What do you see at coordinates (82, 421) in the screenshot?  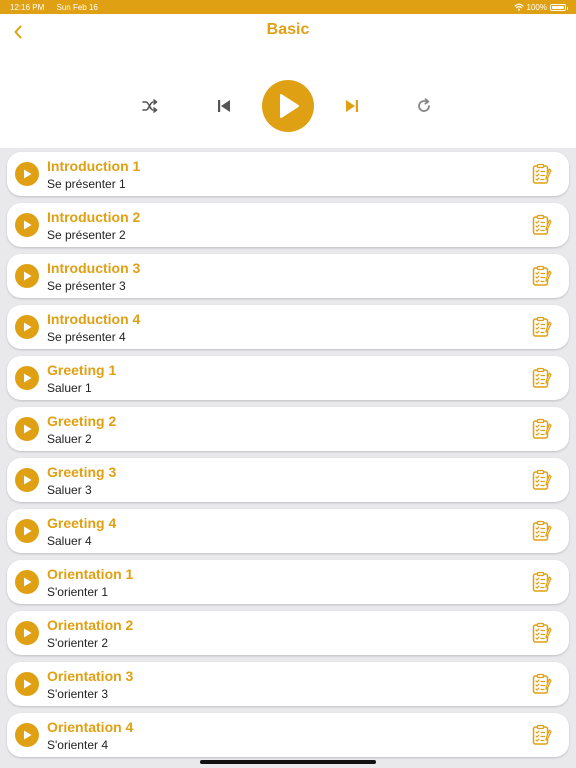 I see `lesson-title: Greeting 2` at bounding box center [82, 421].